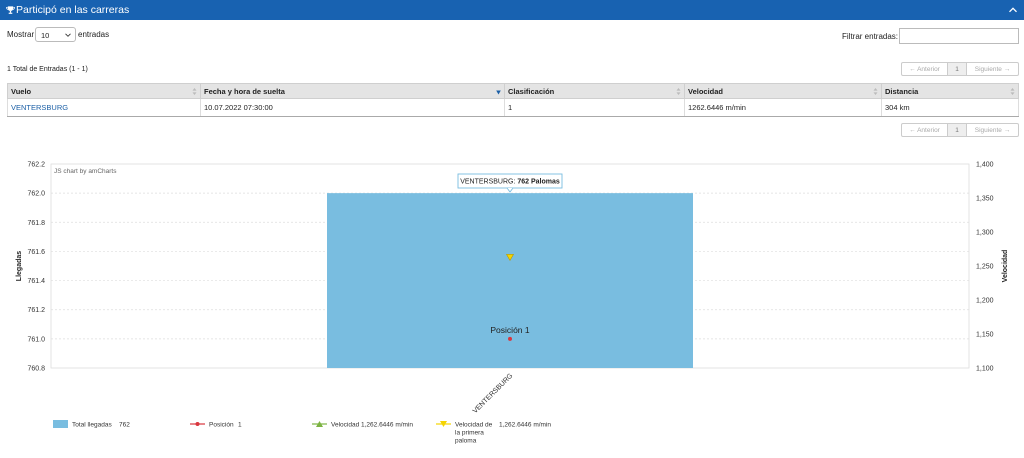  Describe the element at coordinates (985, 301) in the screenshot. I see `y-tick-label-right: 1,200` at that location.